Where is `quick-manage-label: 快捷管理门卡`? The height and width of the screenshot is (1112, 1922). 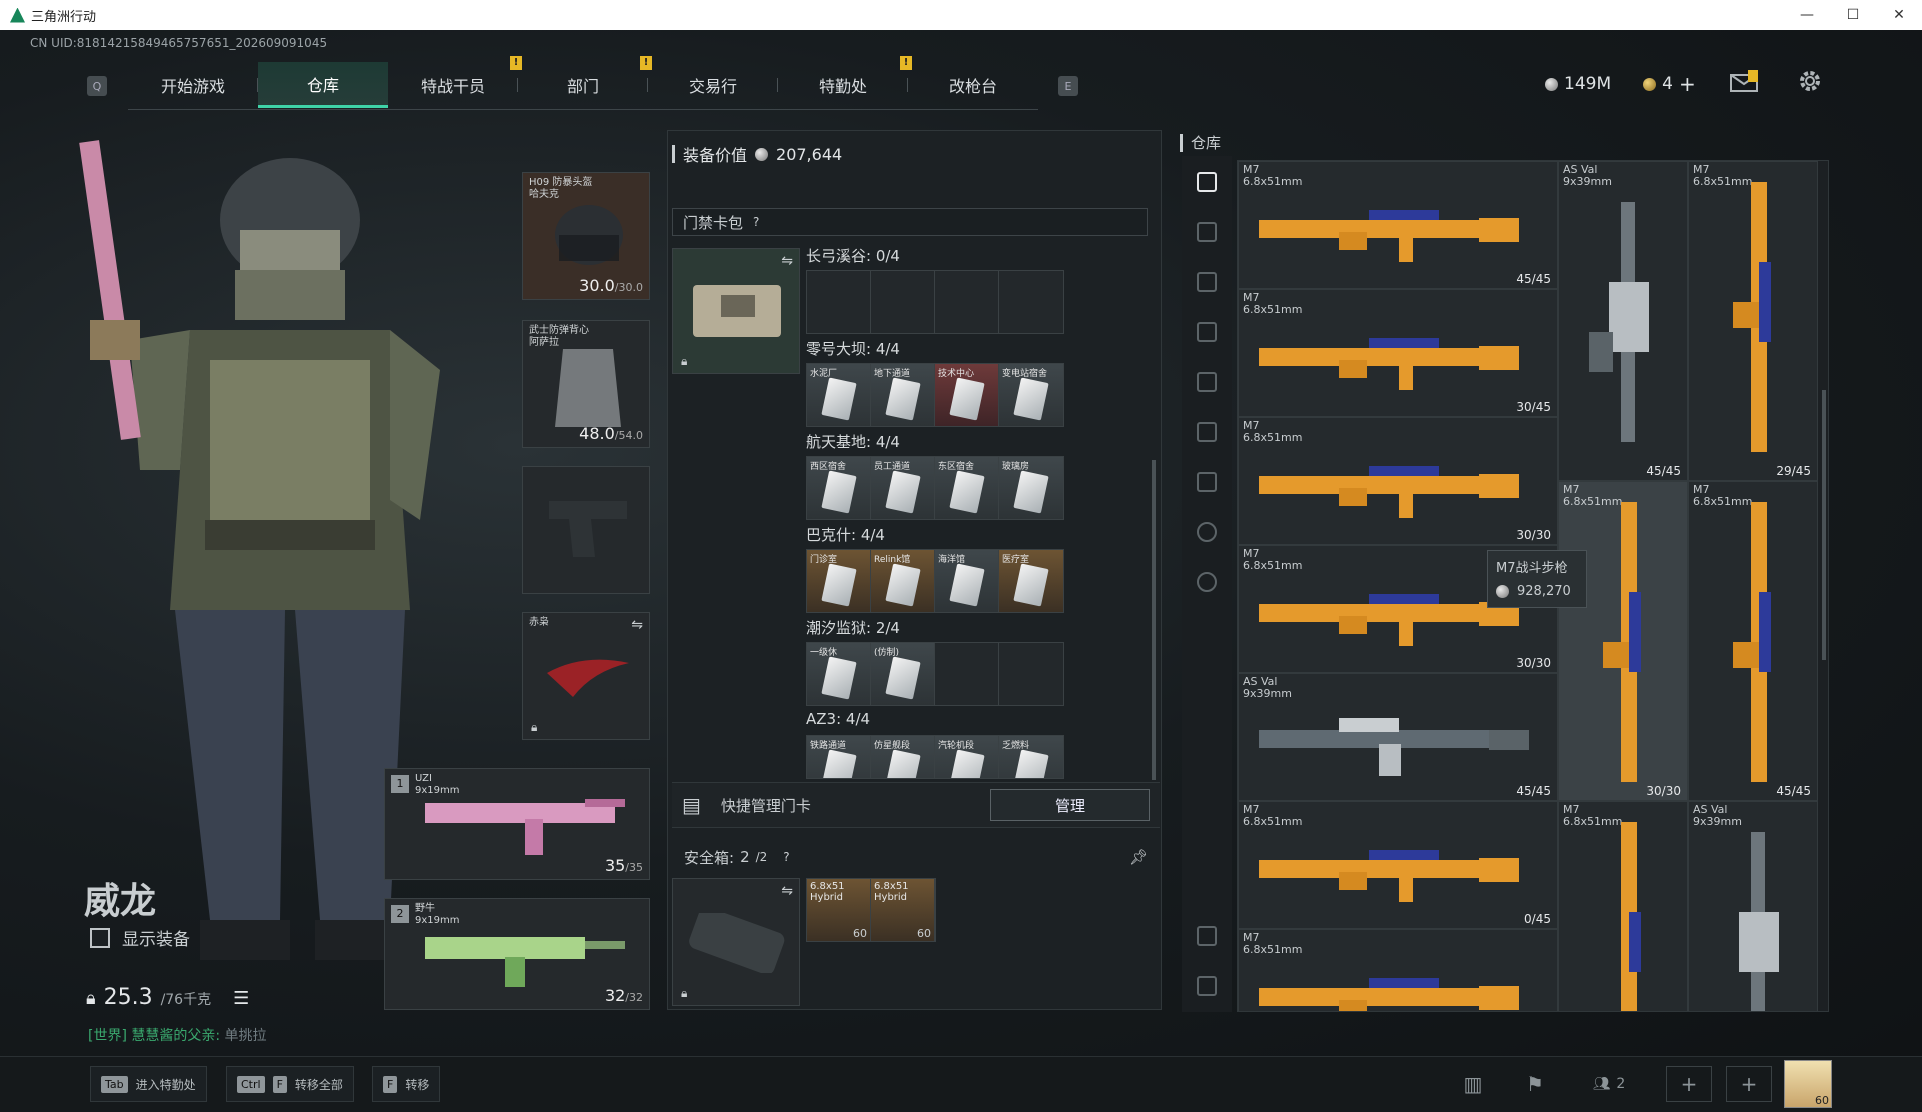
quick-manage-label: 快捷管理门卡 is located at coordinates (765, 805).